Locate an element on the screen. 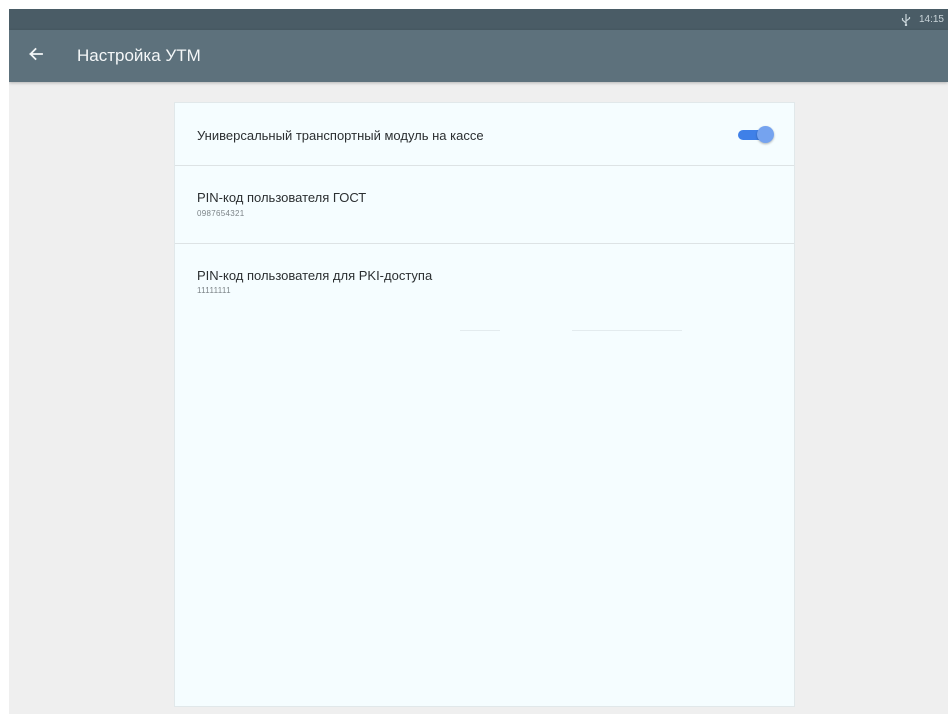 The height and width of the screenshot is (714, 948). status-indicators: 14:15 is located at coordinates (922, 19).